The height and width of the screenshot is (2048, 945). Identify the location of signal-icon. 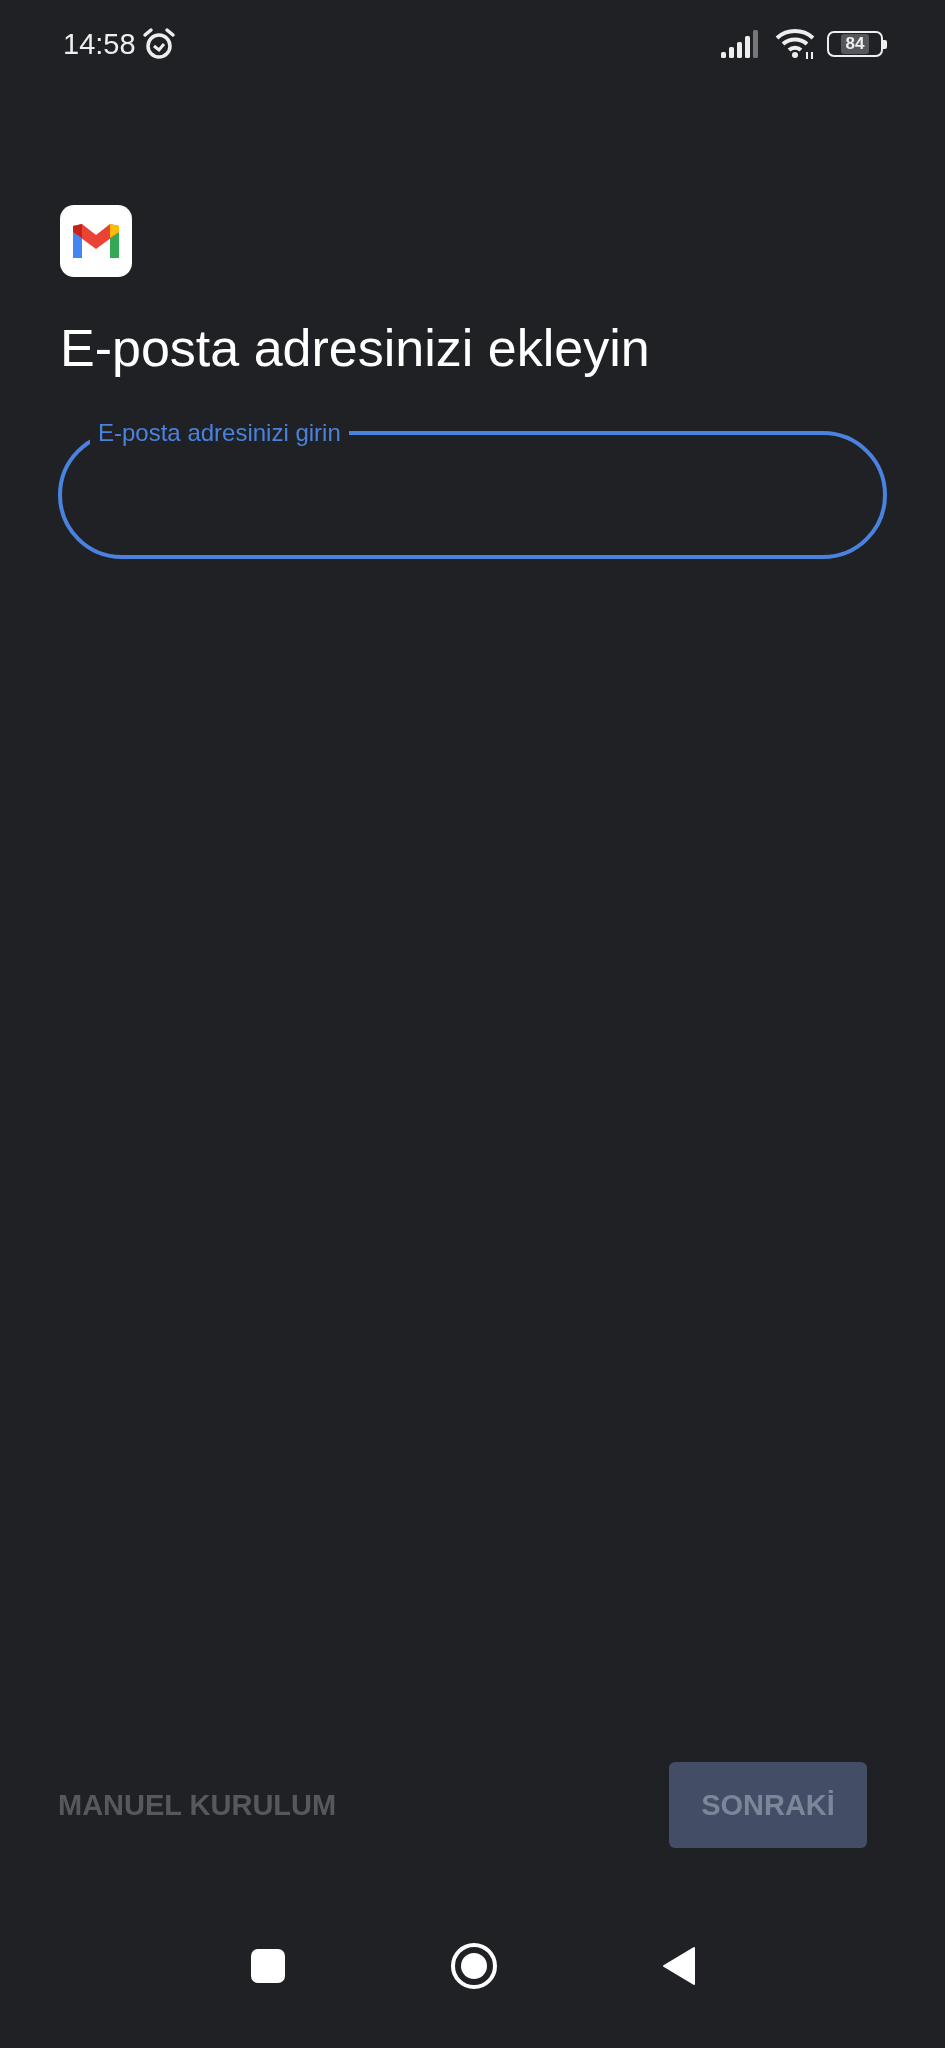
(741, 44).